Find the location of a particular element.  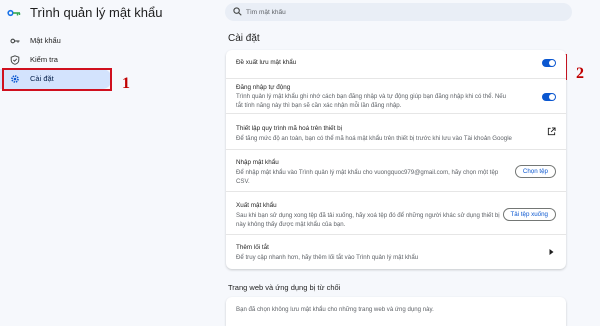

offer-save-toggle is located at coordinates (549, 63).